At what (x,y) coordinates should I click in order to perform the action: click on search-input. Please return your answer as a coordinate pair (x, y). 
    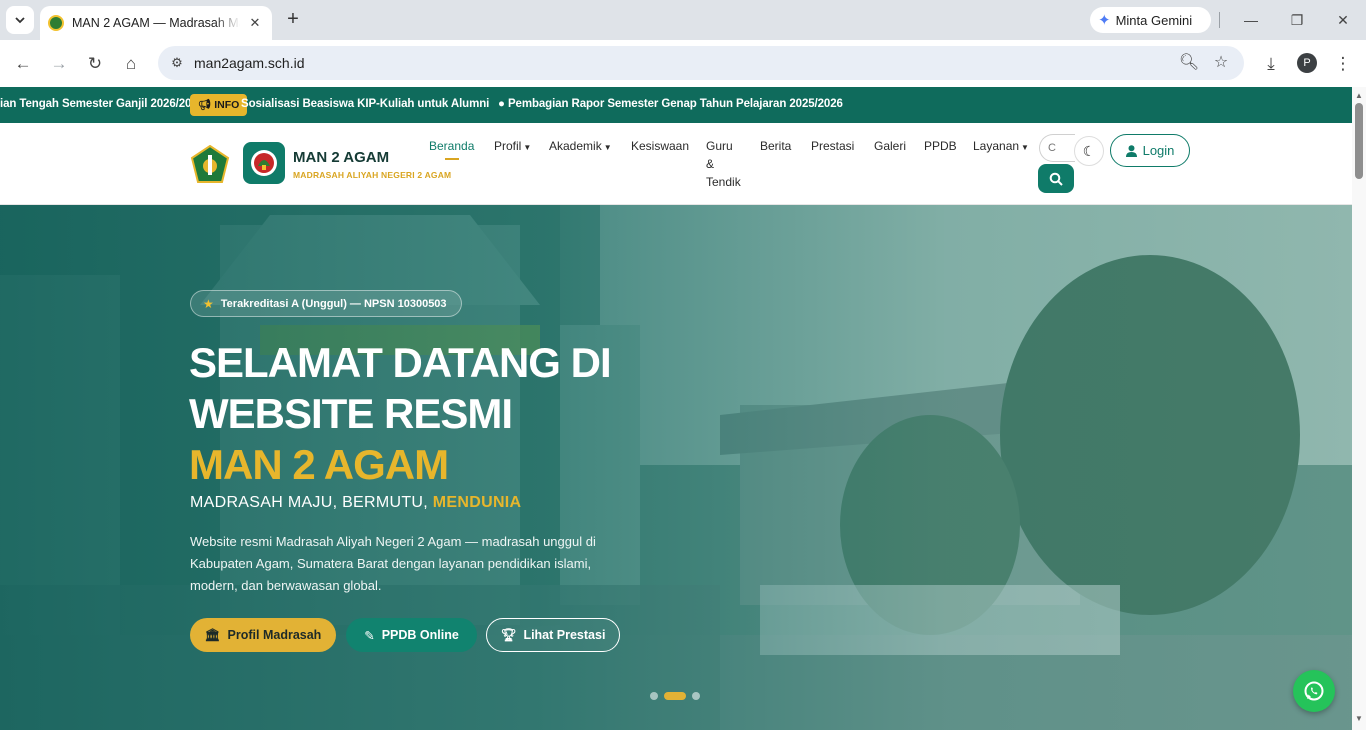
    Looking at the image, I should click on (1057, 148).